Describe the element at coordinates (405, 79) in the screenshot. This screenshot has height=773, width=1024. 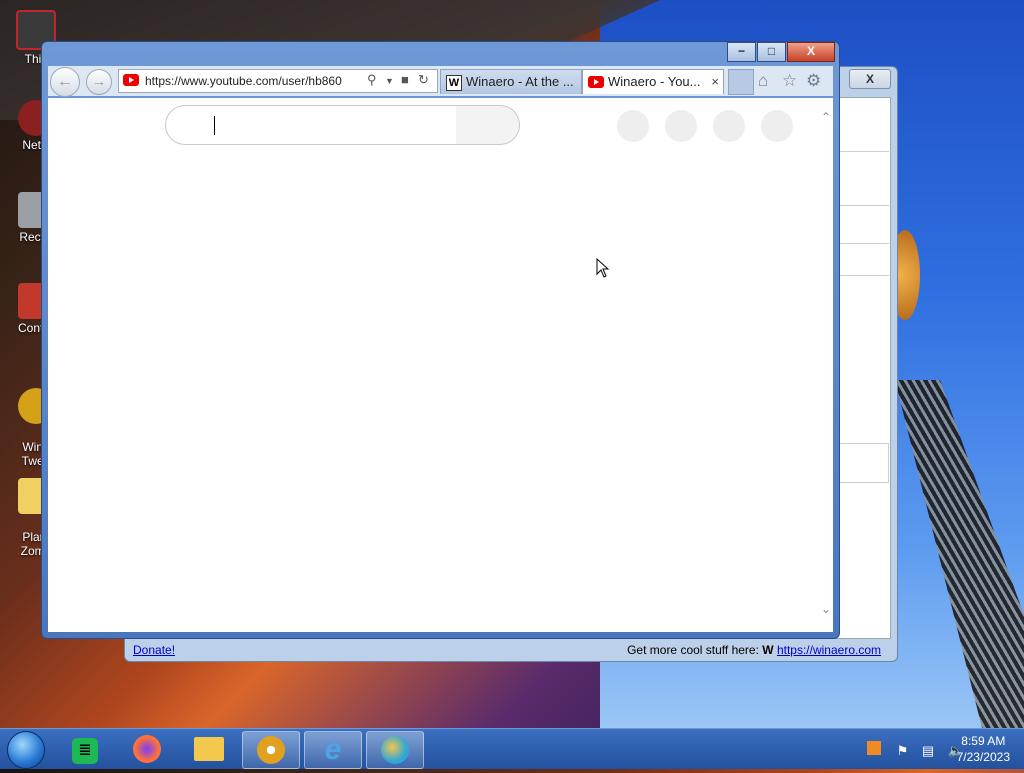
I see `lock-icon: ■` at that location.